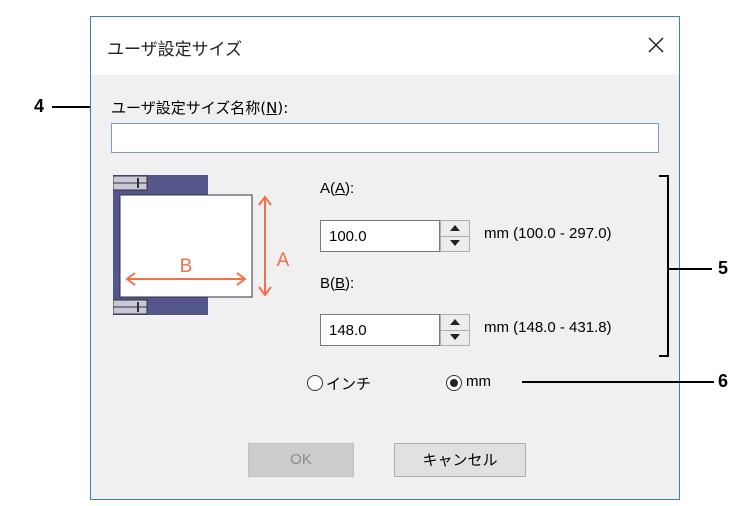  What do you see at coordinates (283, 260) in the screenshot?
I see `diagram-label-a: A` at bounding box center [283, 260].